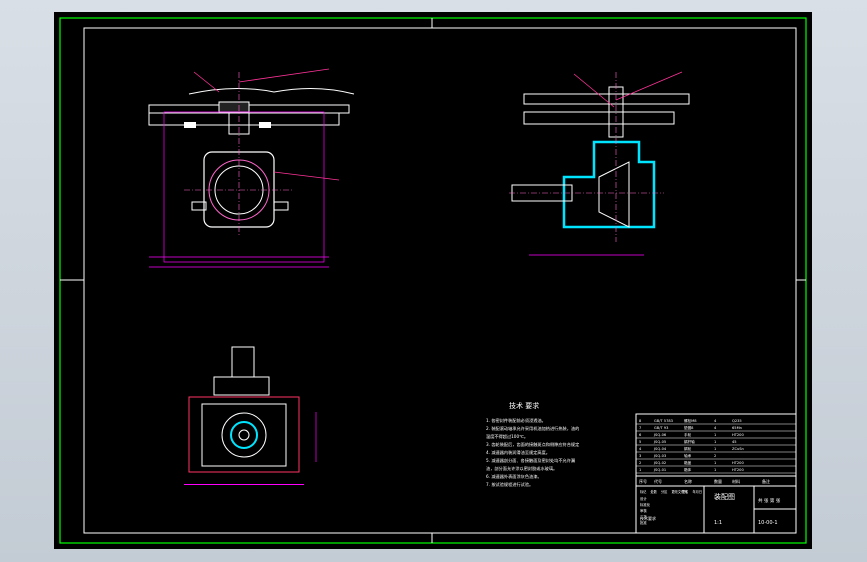 The image size is (867, 562). I want to click on bolt-right, so click(265, 125).